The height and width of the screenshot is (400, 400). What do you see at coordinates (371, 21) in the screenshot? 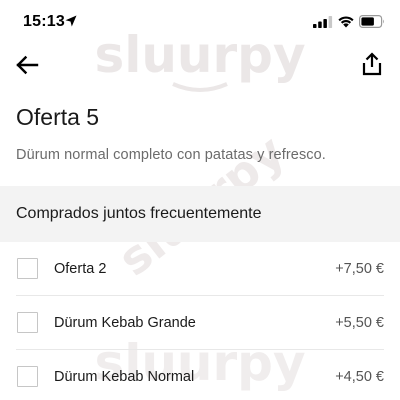
I see `battery-icon` at bounding box center [371, 21].